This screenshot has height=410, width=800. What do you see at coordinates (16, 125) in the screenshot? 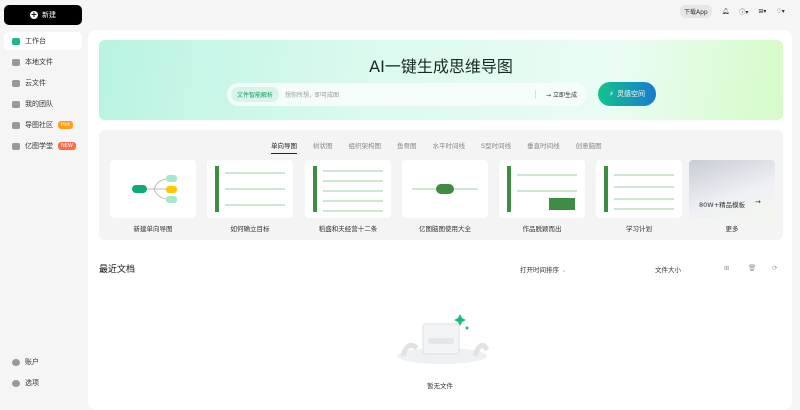
I see `chat-icon` at bounding box center [16, 125].